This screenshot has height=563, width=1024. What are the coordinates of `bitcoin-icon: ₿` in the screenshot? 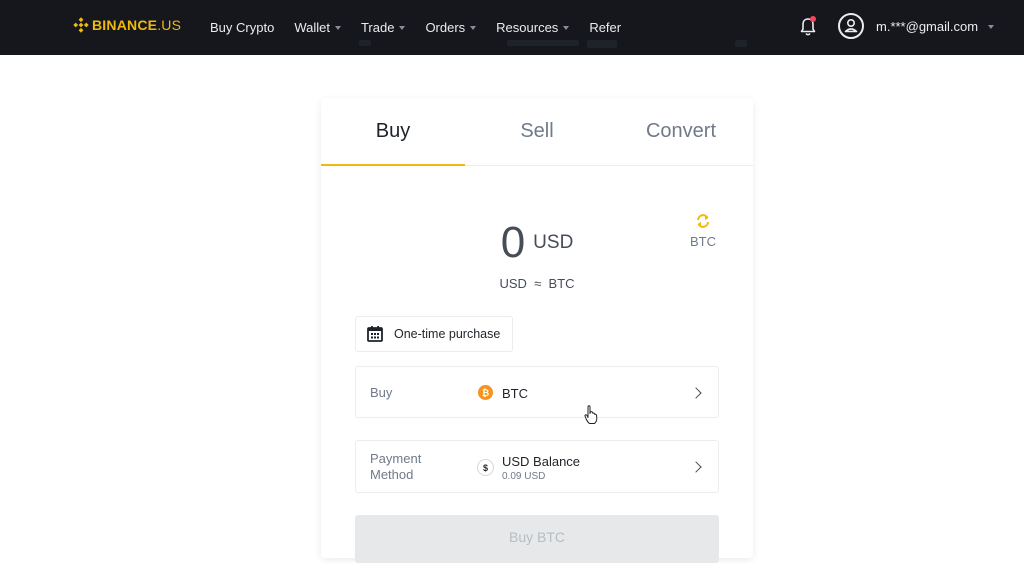 It's located at (485, 392).